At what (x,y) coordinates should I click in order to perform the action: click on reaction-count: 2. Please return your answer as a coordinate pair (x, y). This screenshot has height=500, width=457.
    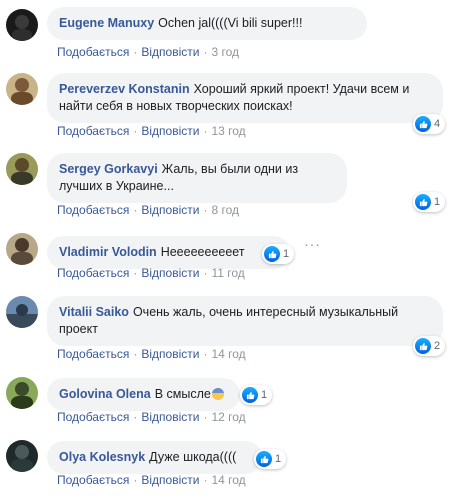
    Looking at the image, I should click on (429, 346).